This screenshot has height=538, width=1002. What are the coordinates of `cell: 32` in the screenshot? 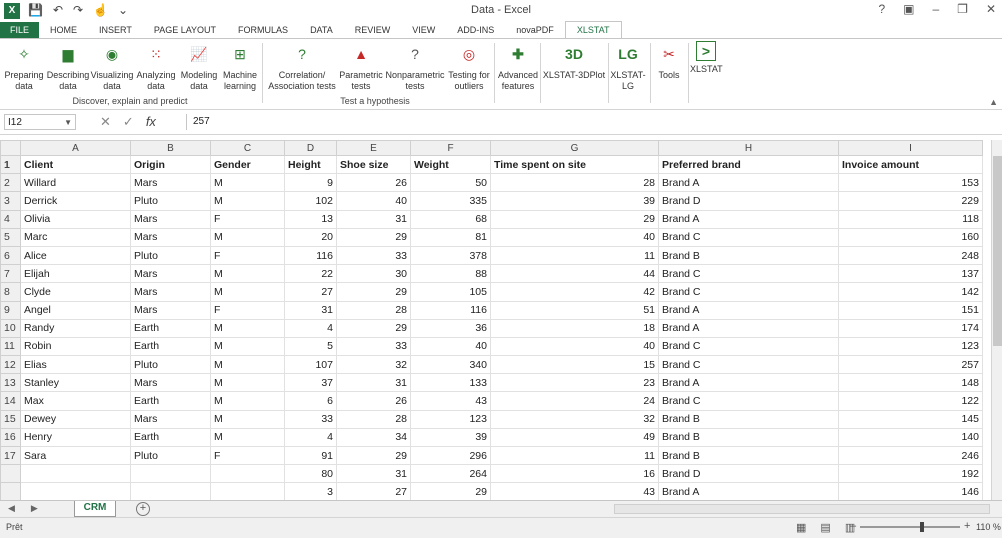 It's located at (373, 365).